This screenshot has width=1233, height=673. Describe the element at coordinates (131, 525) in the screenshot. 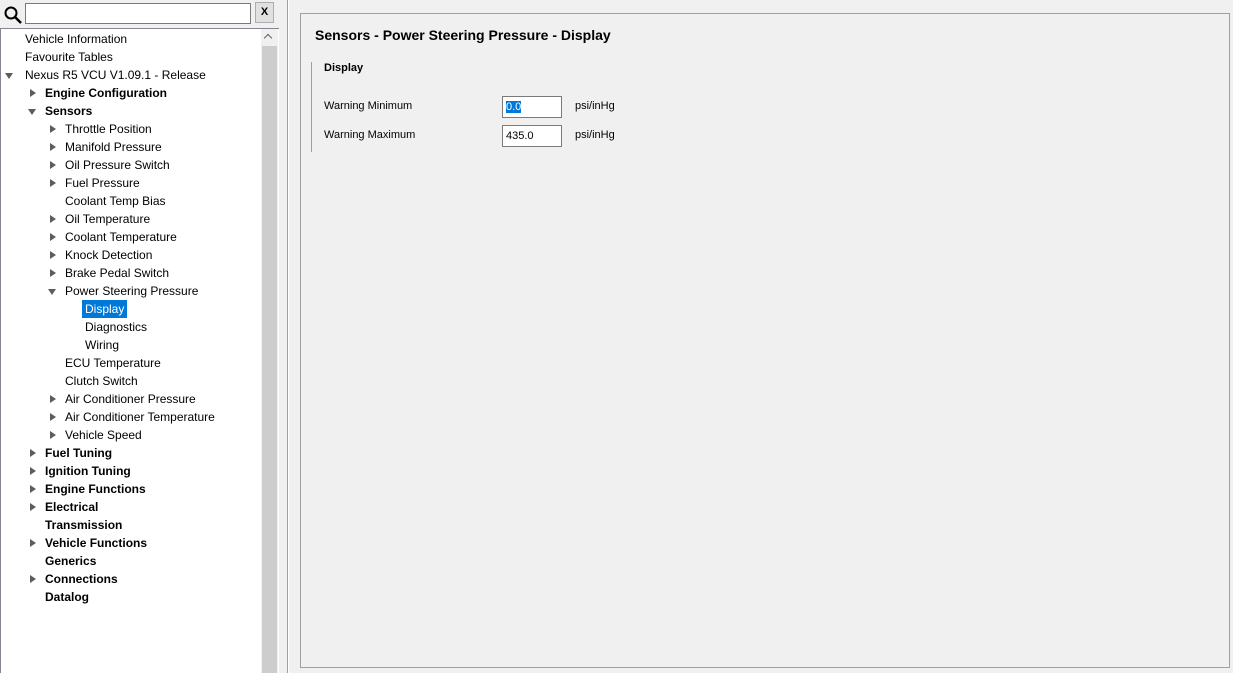

I see `tree-item-transmission: Transmission` at that location.